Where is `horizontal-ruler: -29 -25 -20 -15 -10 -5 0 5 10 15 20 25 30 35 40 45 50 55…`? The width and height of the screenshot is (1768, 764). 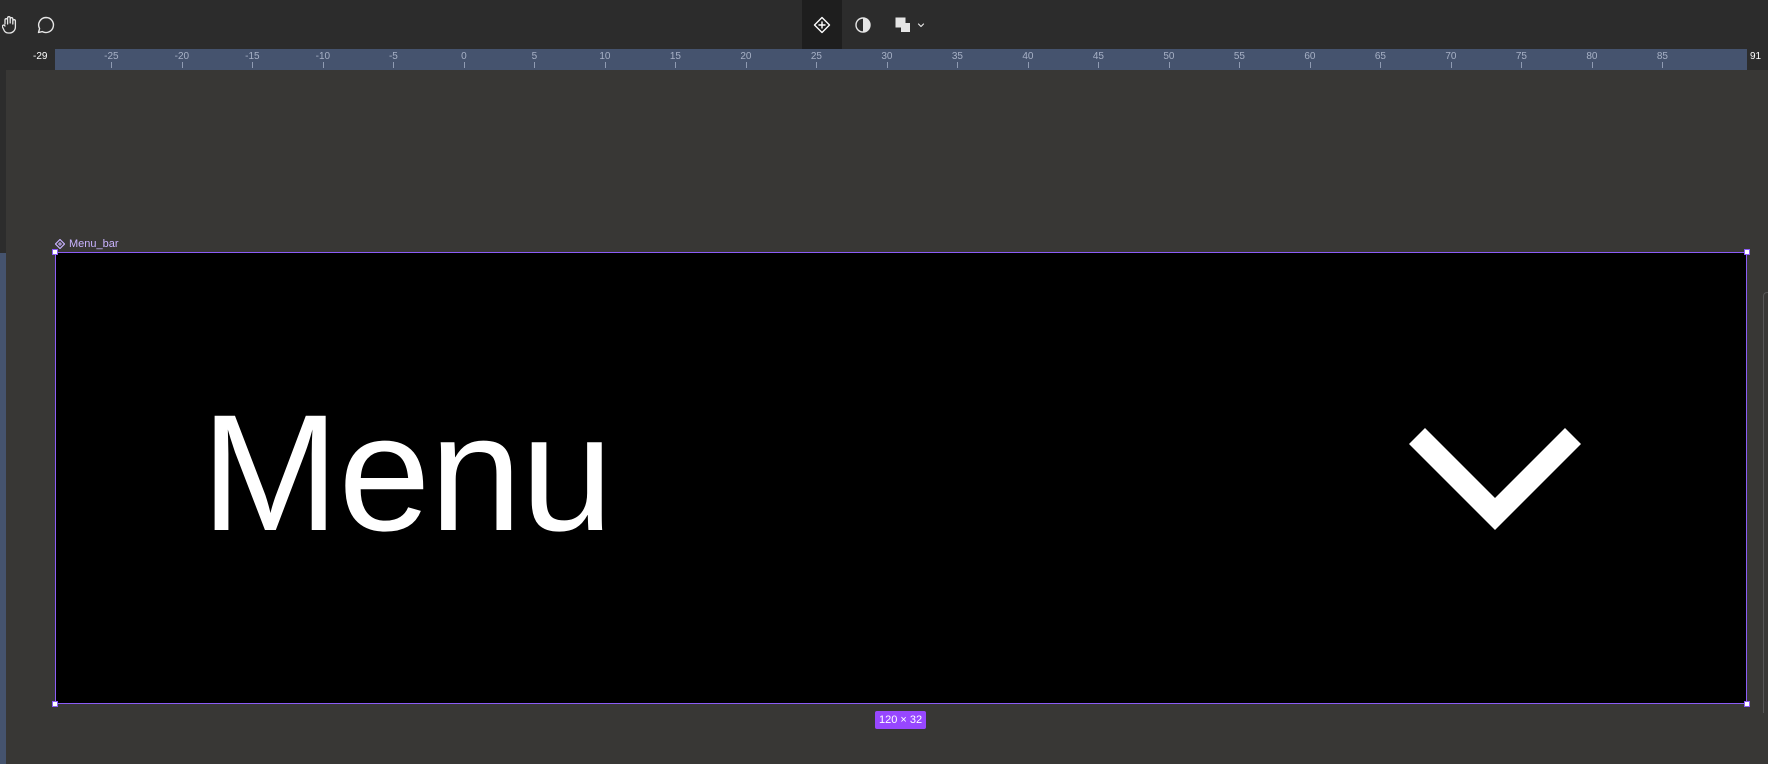 horizontal-ruler: -29 -25 -20 -15 -10 -5 0 5 10 15 20 25 30 35 40 45 50 55… is located at coordinates (884, 59).